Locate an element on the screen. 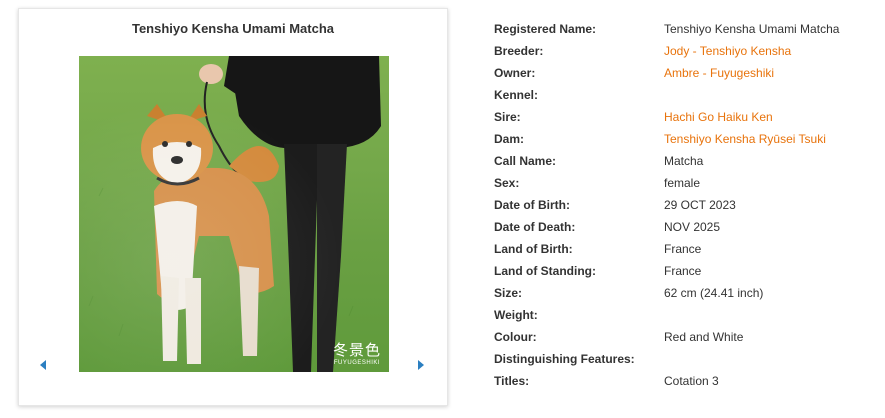  detail-label: Kennel: is located at coordinates (516, 95).